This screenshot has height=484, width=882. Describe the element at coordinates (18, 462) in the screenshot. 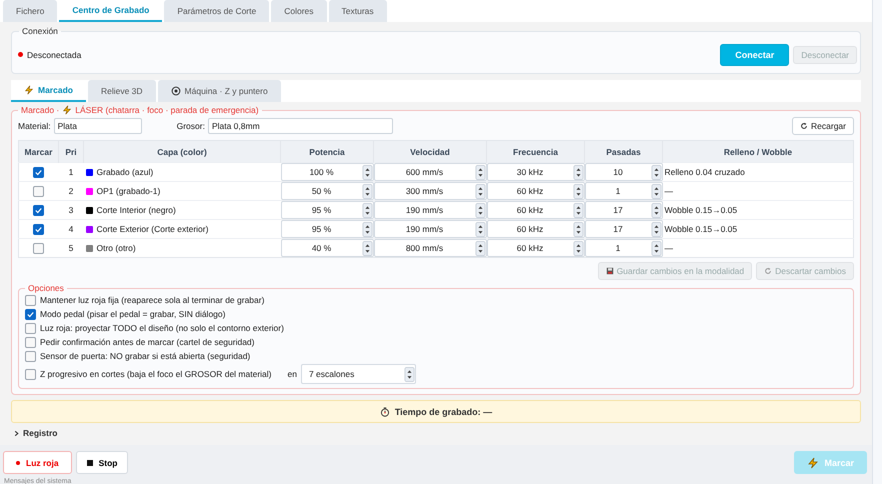

I see `dot-icon` at that location.